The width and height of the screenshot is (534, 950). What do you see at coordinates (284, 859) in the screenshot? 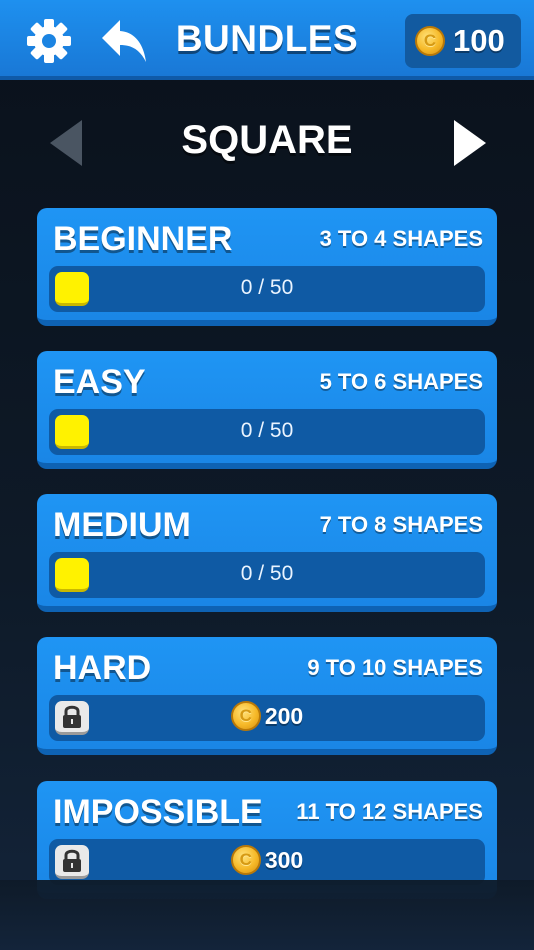
I see `price-amount: 300` at bounding box center [284, 859].